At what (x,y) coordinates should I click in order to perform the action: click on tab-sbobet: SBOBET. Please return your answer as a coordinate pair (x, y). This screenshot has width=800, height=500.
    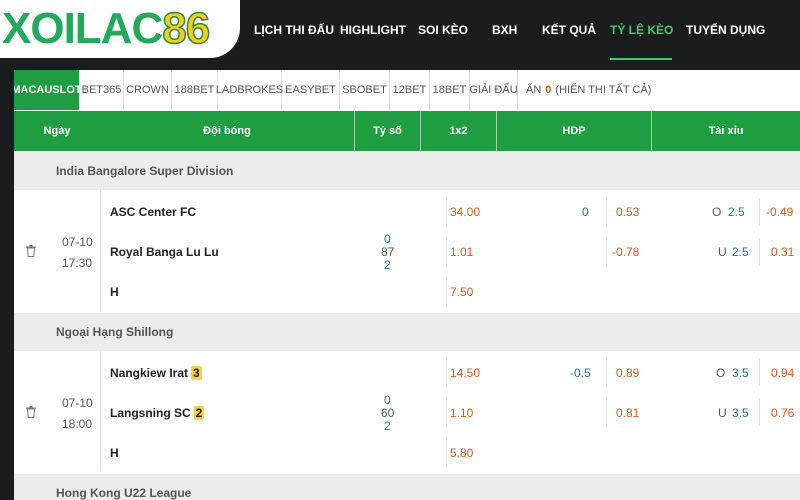
    Looking at the image, I should click on (365, 90).